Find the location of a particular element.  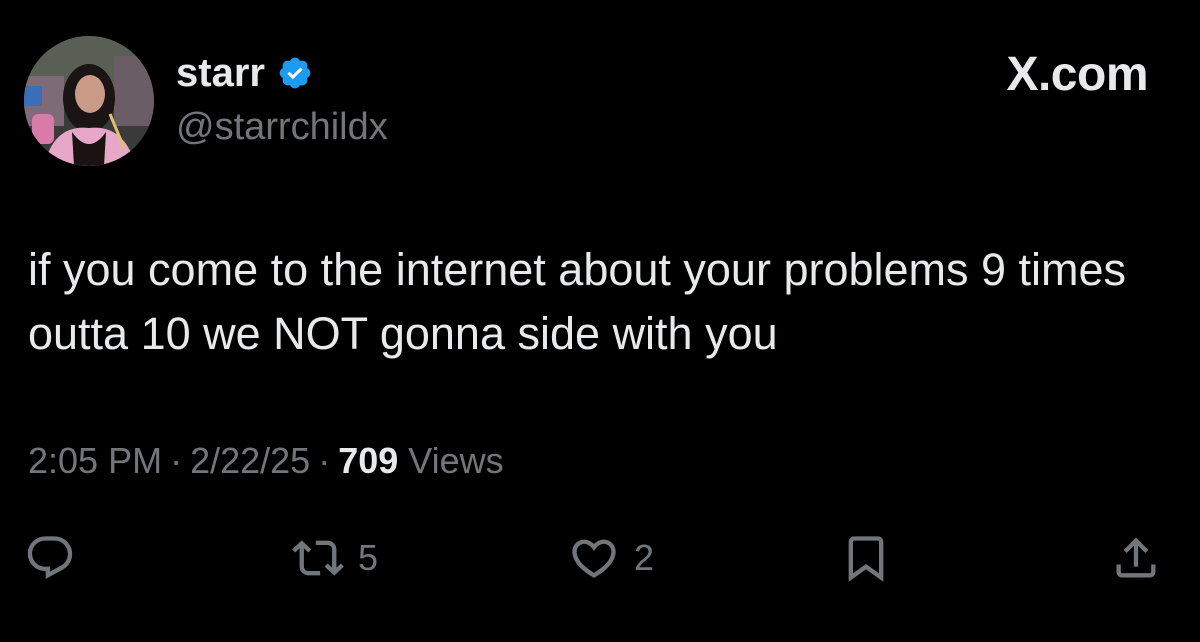

heart-icon is located at coordinates (594, 558).